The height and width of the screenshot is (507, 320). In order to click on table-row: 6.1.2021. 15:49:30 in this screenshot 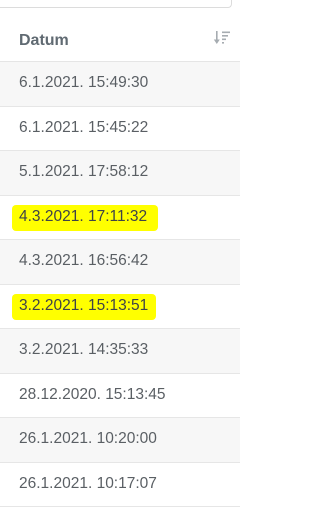, I will do `click(120, 84)`.